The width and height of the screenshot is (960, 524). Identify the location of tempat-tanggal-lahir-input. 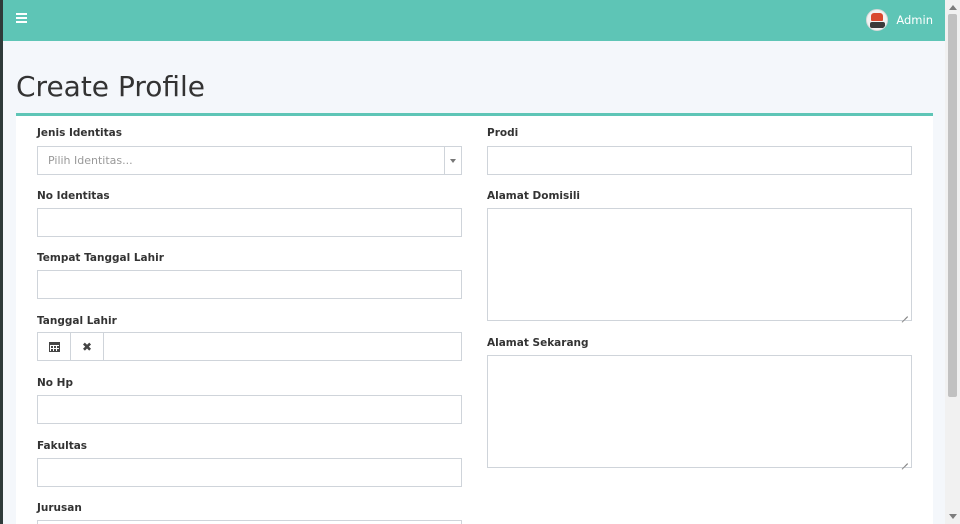
(249, 284).